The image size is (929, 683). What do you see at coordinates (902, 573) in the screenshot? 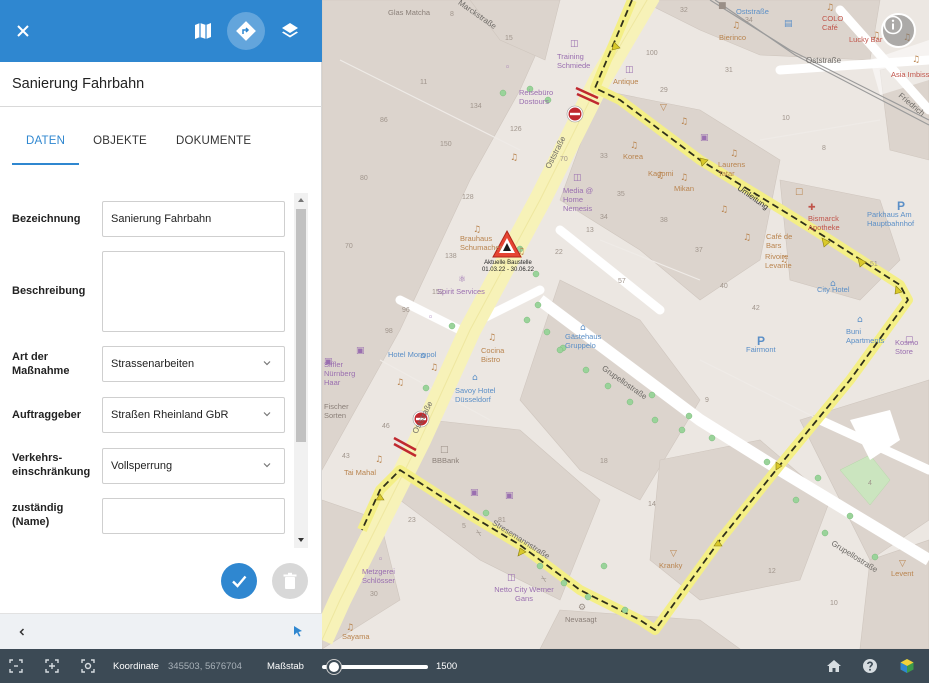
I see `poi-label: Levent` at bounding box center [902, 573].